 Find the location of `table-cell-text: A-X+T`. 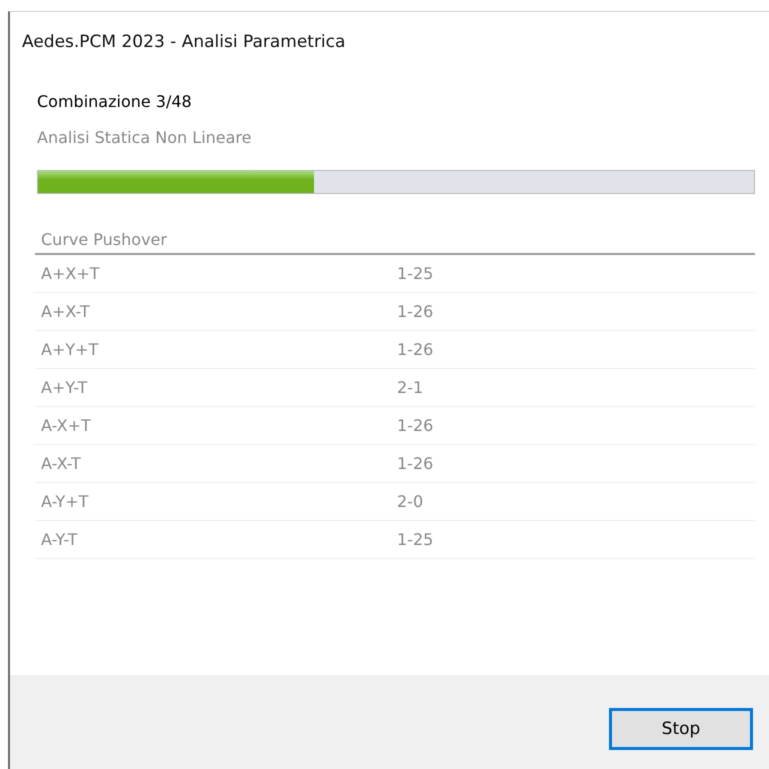

table-cell-text: A-X+T is located at coordinates (66, 425).